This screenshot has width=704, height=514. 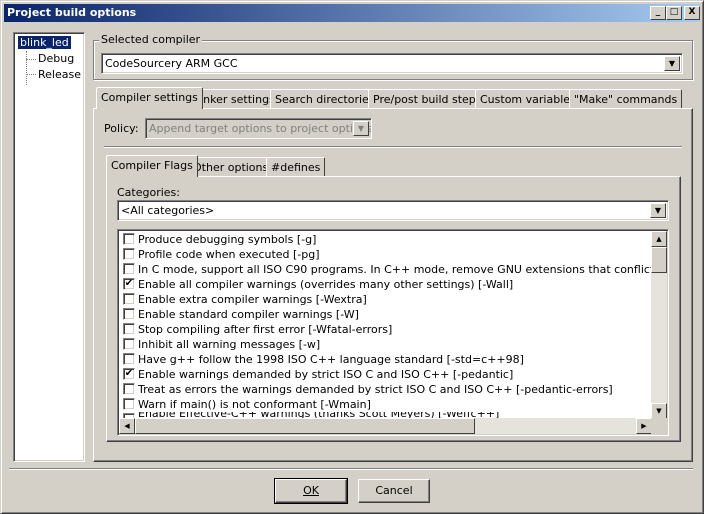 I want to click on tab-search-directories: Search directories, so click(x=325, y=99).